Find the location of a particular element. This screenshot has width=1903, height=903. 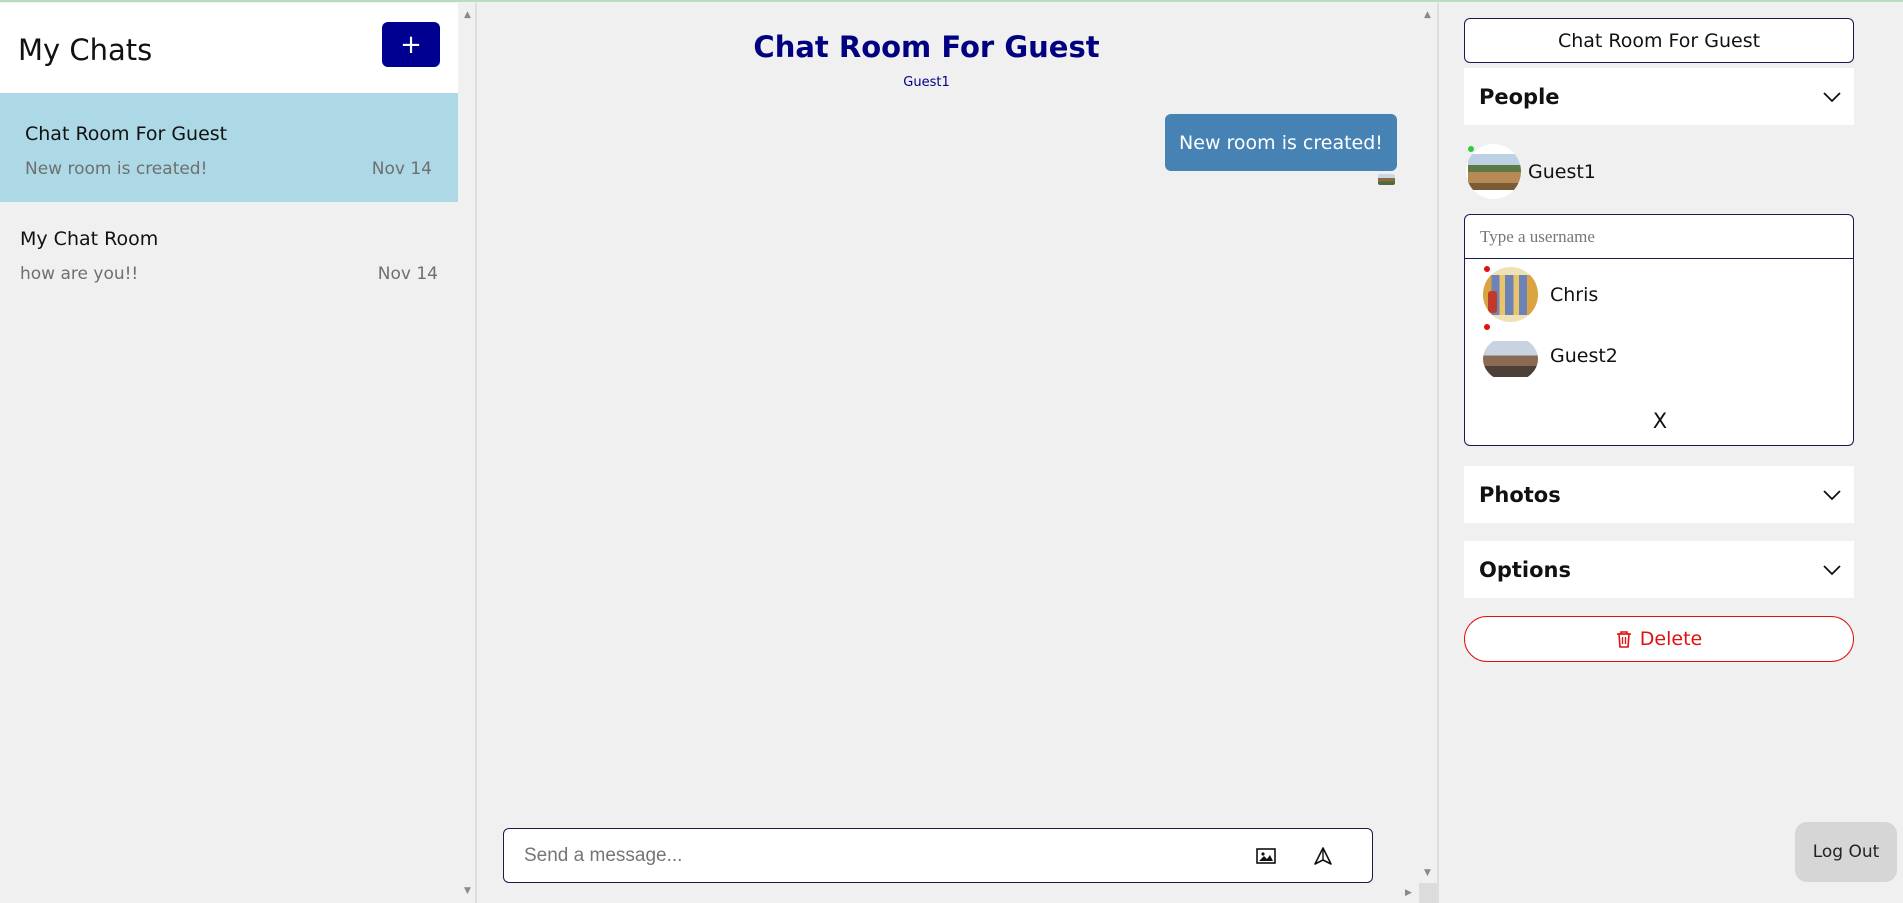

new-chat-button: + is located at coordinates (411, 44).